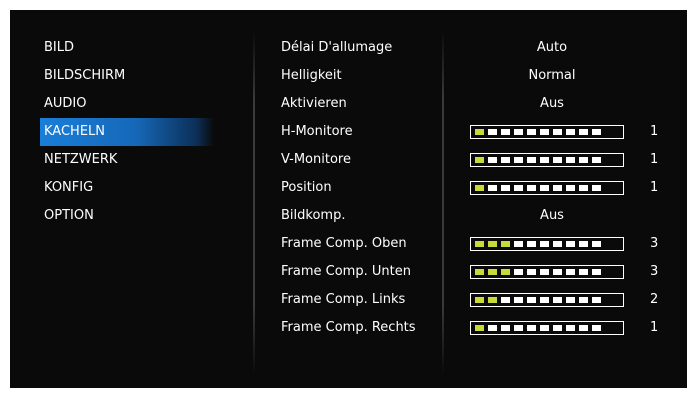 The image size is (697, 398). I want to click on setting-row-d-lai-d-allumage: Délai D'allumage Auto, so click(348, 48).